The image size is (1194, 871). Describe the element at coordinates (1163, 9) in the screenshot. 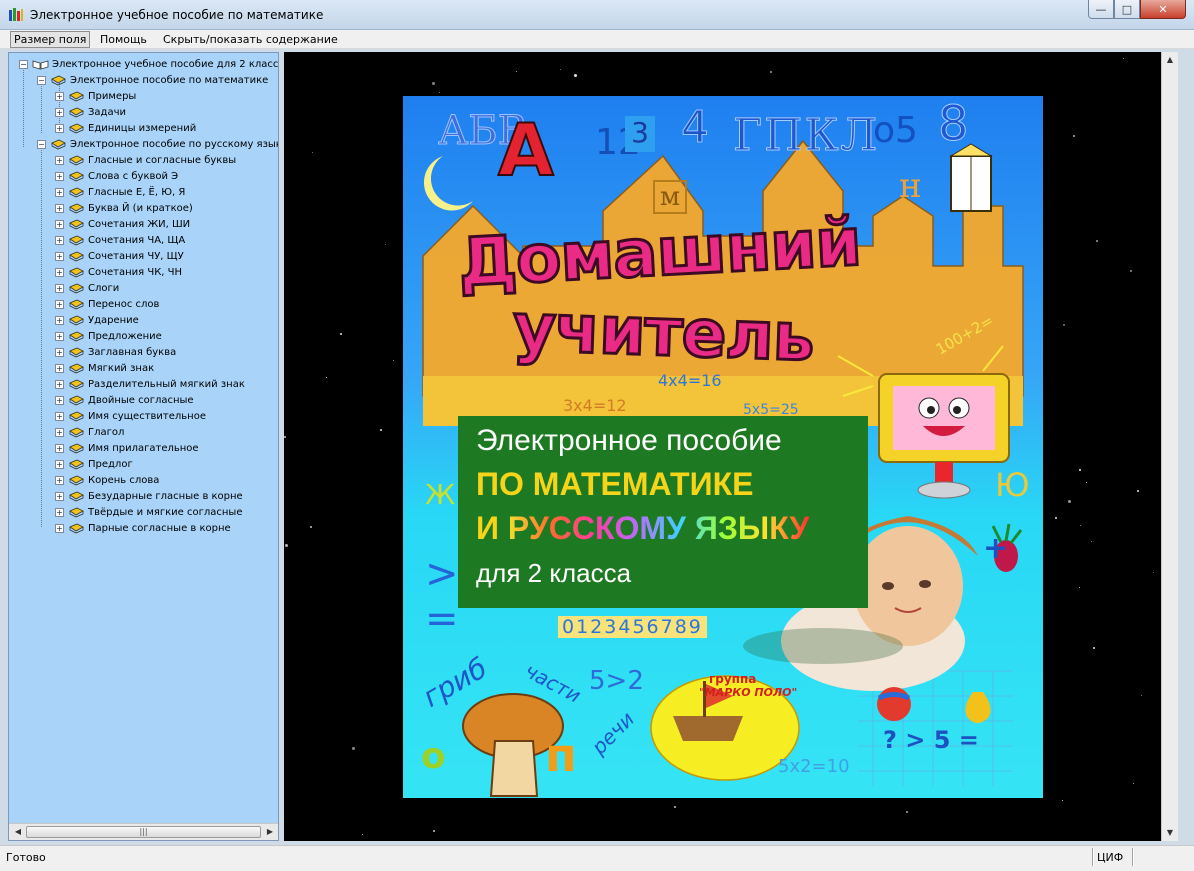

I see `close-button: ✕` at that location.